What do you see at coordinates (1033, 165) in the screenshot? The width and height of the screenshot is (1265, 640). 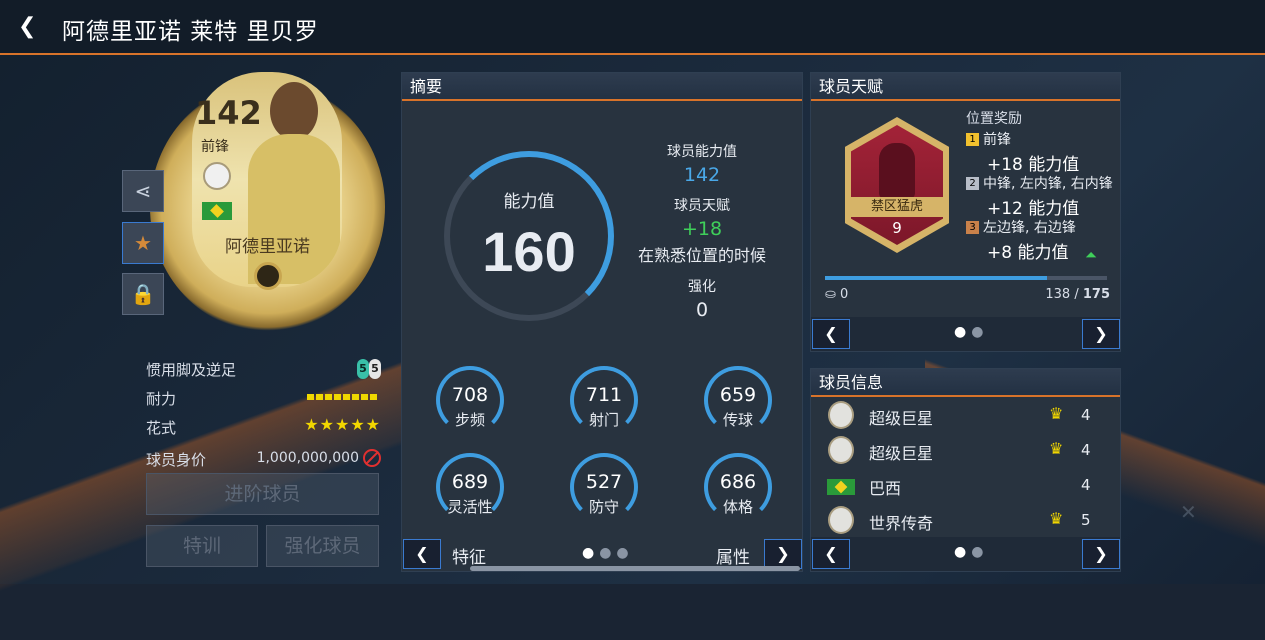 I see `bonus-value: +18 能力值` at bounding box center [1033, 165].